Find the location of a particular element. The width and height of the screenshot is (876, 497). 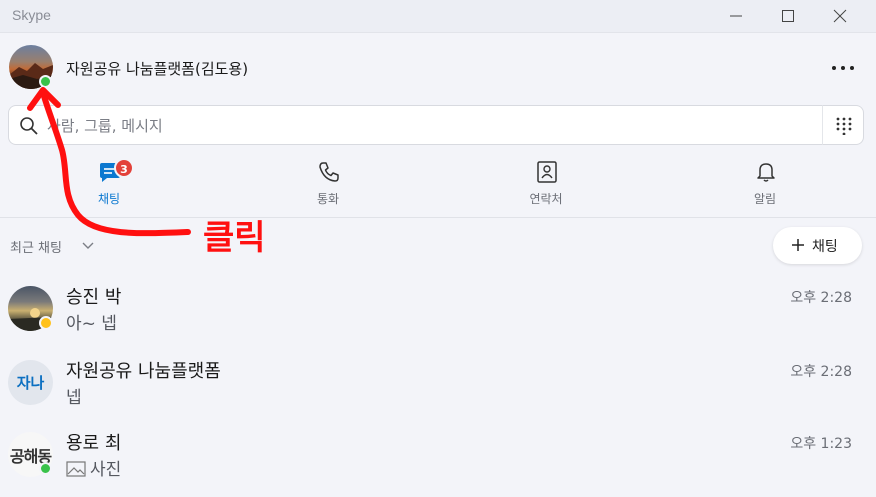

annotation-arrow is located at coordinates (109, 162).